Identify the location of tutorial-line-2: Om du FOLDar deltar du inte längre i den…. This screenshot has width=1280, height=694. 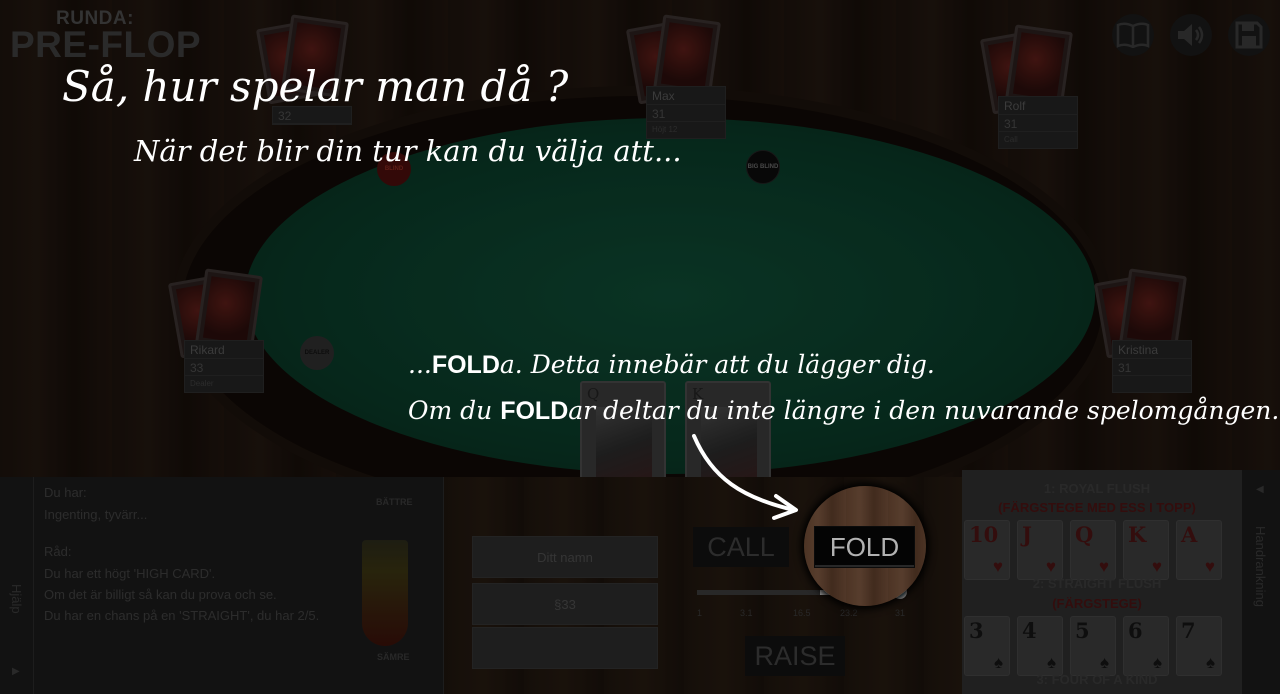
(844, 410).